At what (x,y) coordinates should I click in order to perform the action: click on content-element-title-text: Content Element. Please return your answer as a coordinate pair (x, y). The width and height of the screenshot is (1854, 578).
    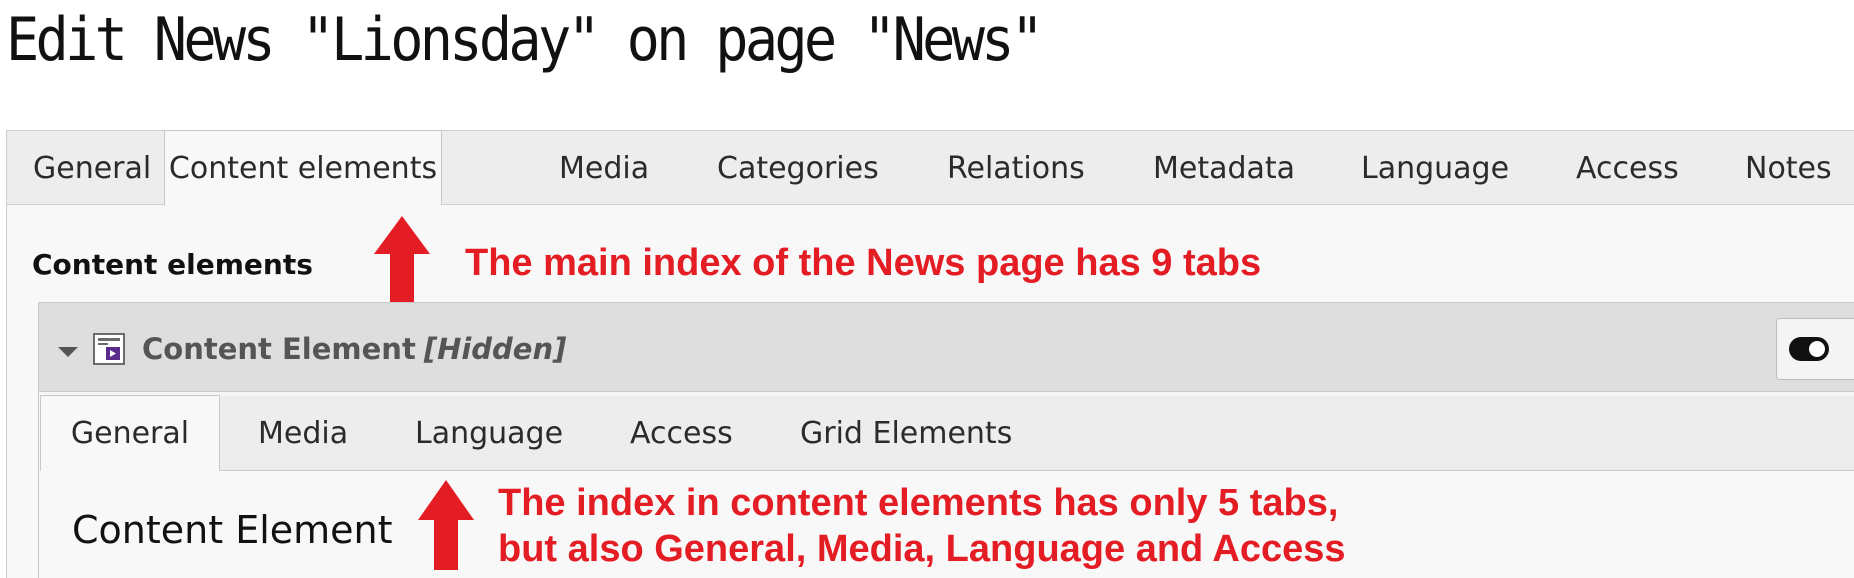
    Looking at the image, I should click on (279, 349).